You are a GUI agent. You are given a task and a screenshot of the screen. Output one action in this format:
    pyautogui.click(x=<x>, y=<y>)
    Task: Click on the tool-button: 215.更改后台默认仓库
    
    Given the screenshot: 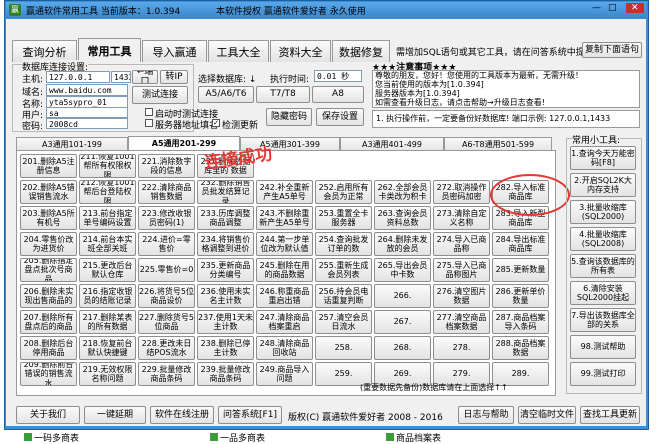 What is the action you would take?
    pyautogui.click(x=107, y=270)
    